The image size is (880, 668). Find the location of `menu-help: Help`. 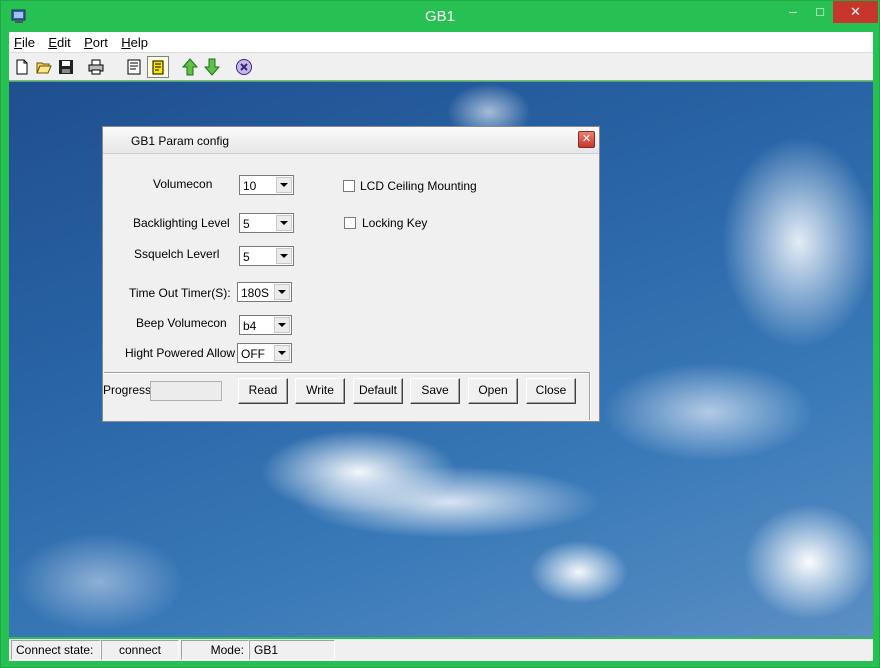

menu-help: Help is located at coordinates (134, 41).